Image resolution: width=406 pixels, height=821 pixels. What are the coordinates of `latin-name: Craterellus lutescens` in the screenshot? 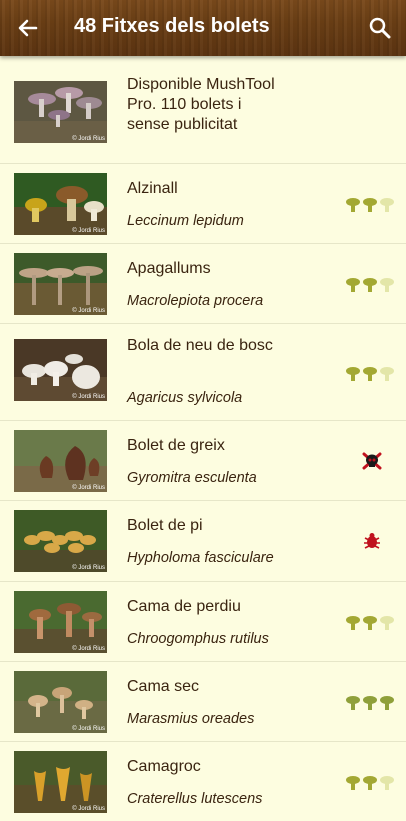 It's located at (195, 799).